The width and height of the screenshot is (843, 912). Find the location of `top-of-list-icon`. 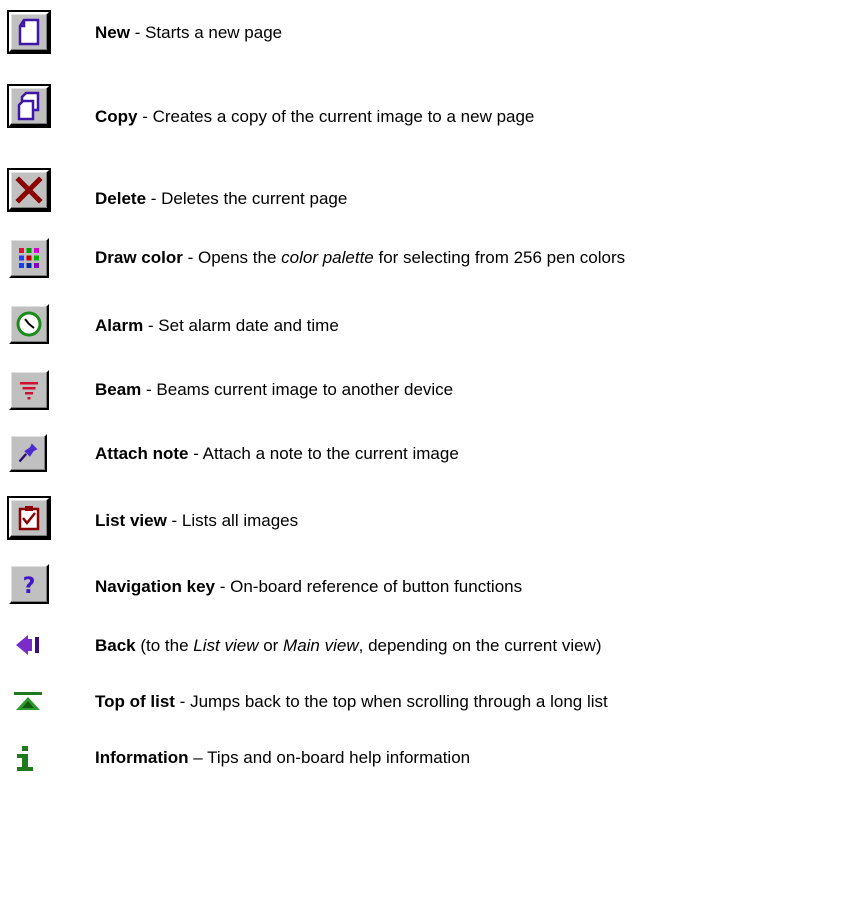

top-of-list-icon is located at coordinates (28, 701).